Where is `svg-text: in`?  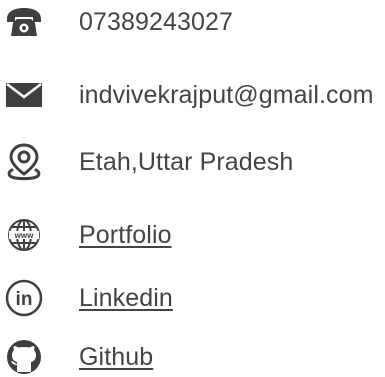
svg-text: in is located at coordinates (24, 299).